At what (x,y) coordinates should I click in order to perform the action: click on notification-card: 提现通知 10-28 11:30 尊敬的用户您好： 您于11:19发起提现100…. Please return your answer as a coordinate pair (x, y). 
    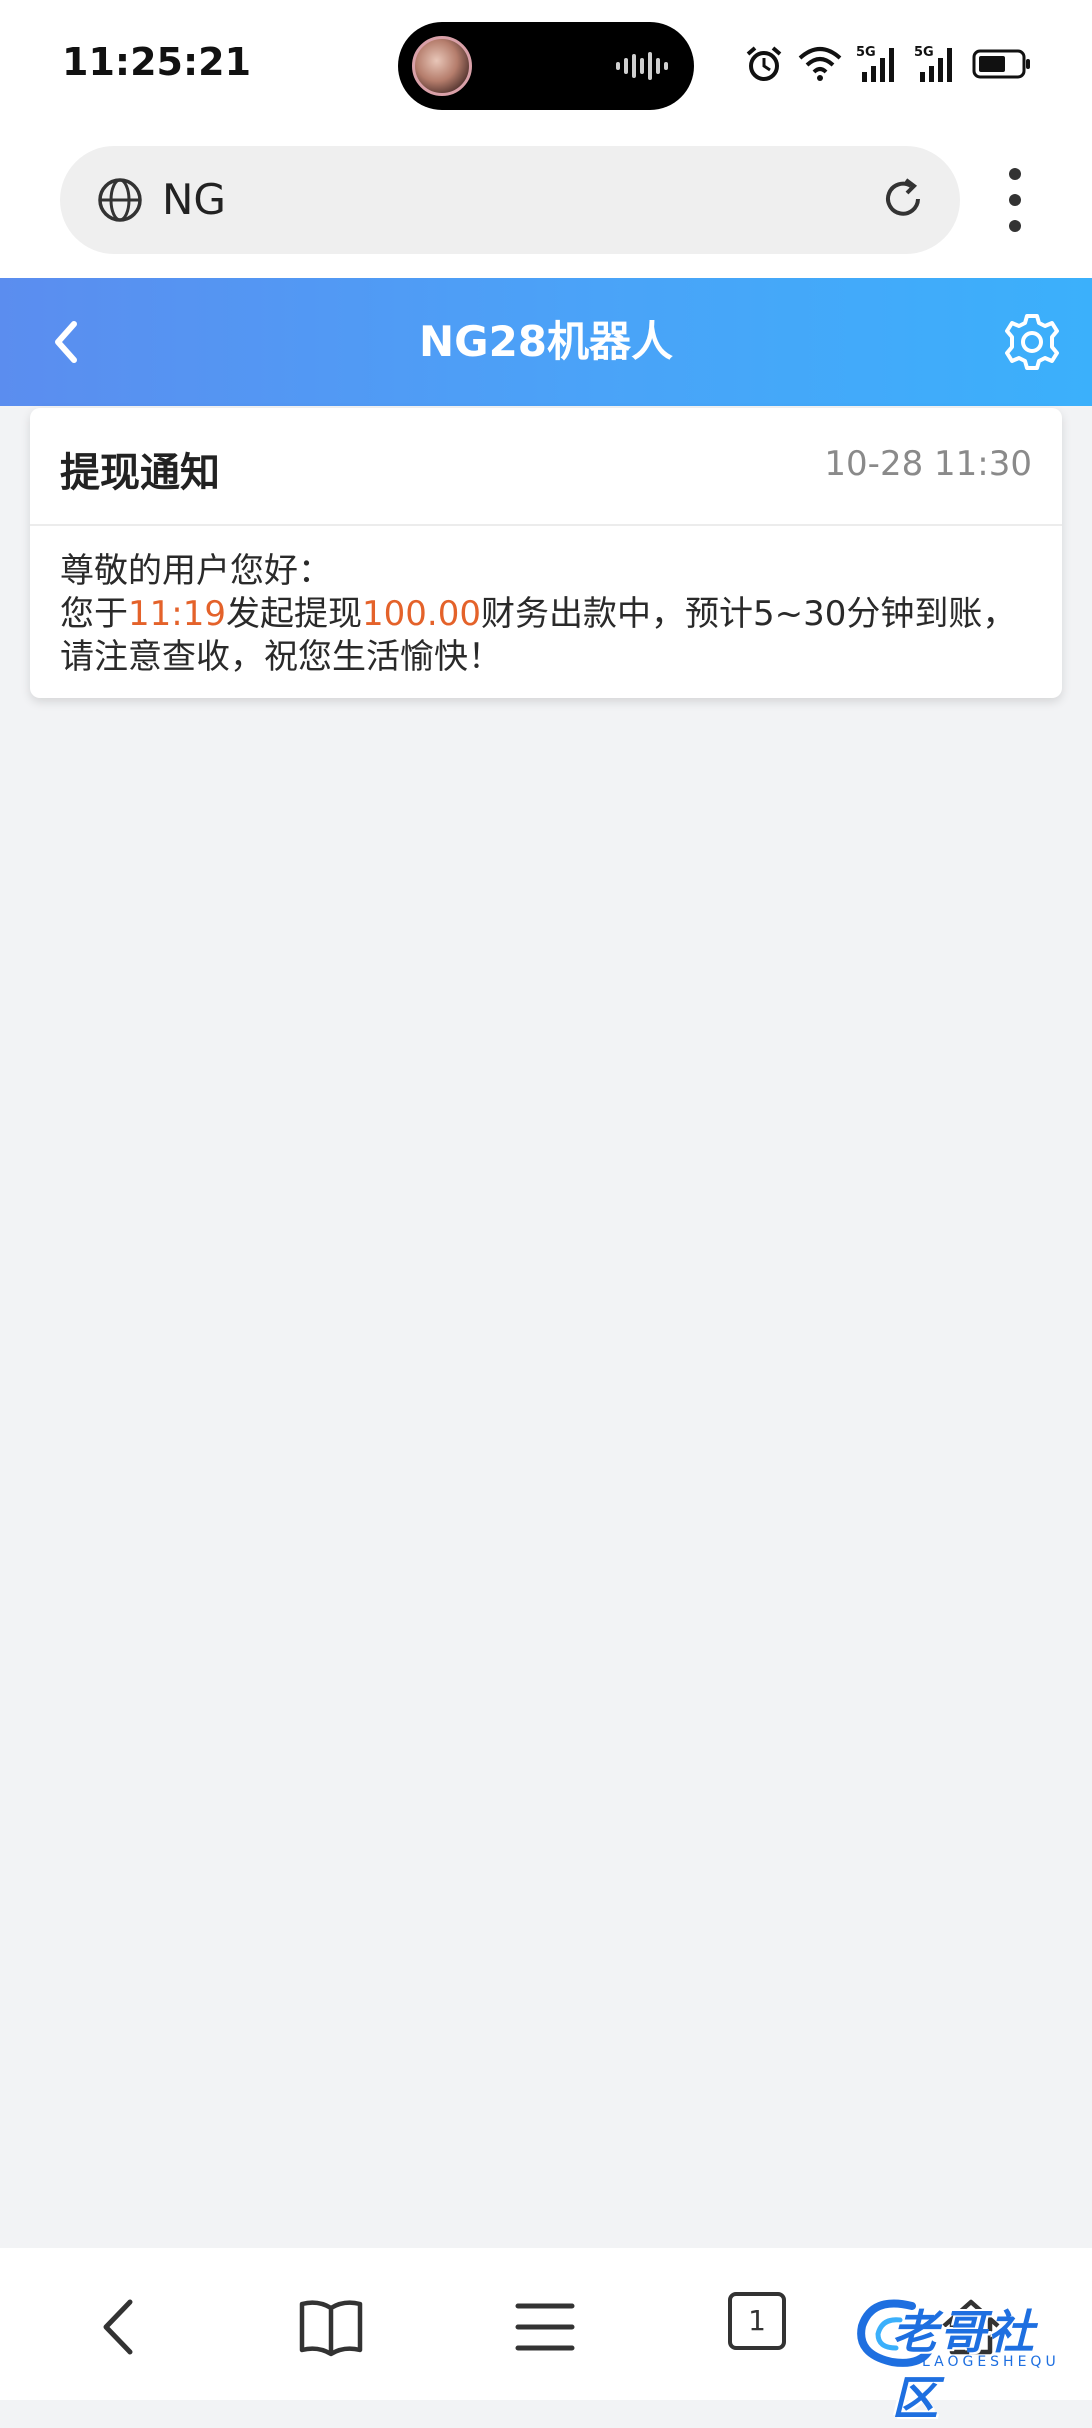
    Looking at the image, I should click on (546, 553).